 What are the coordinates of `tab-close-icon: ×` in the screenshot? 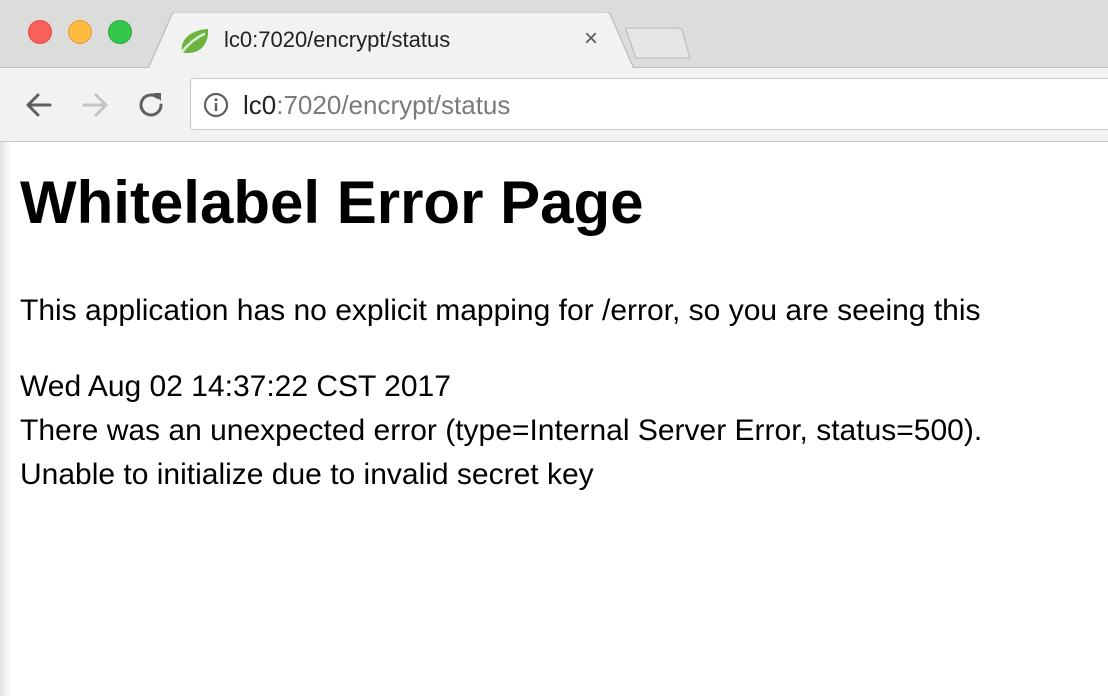 It's located at (591, 39).